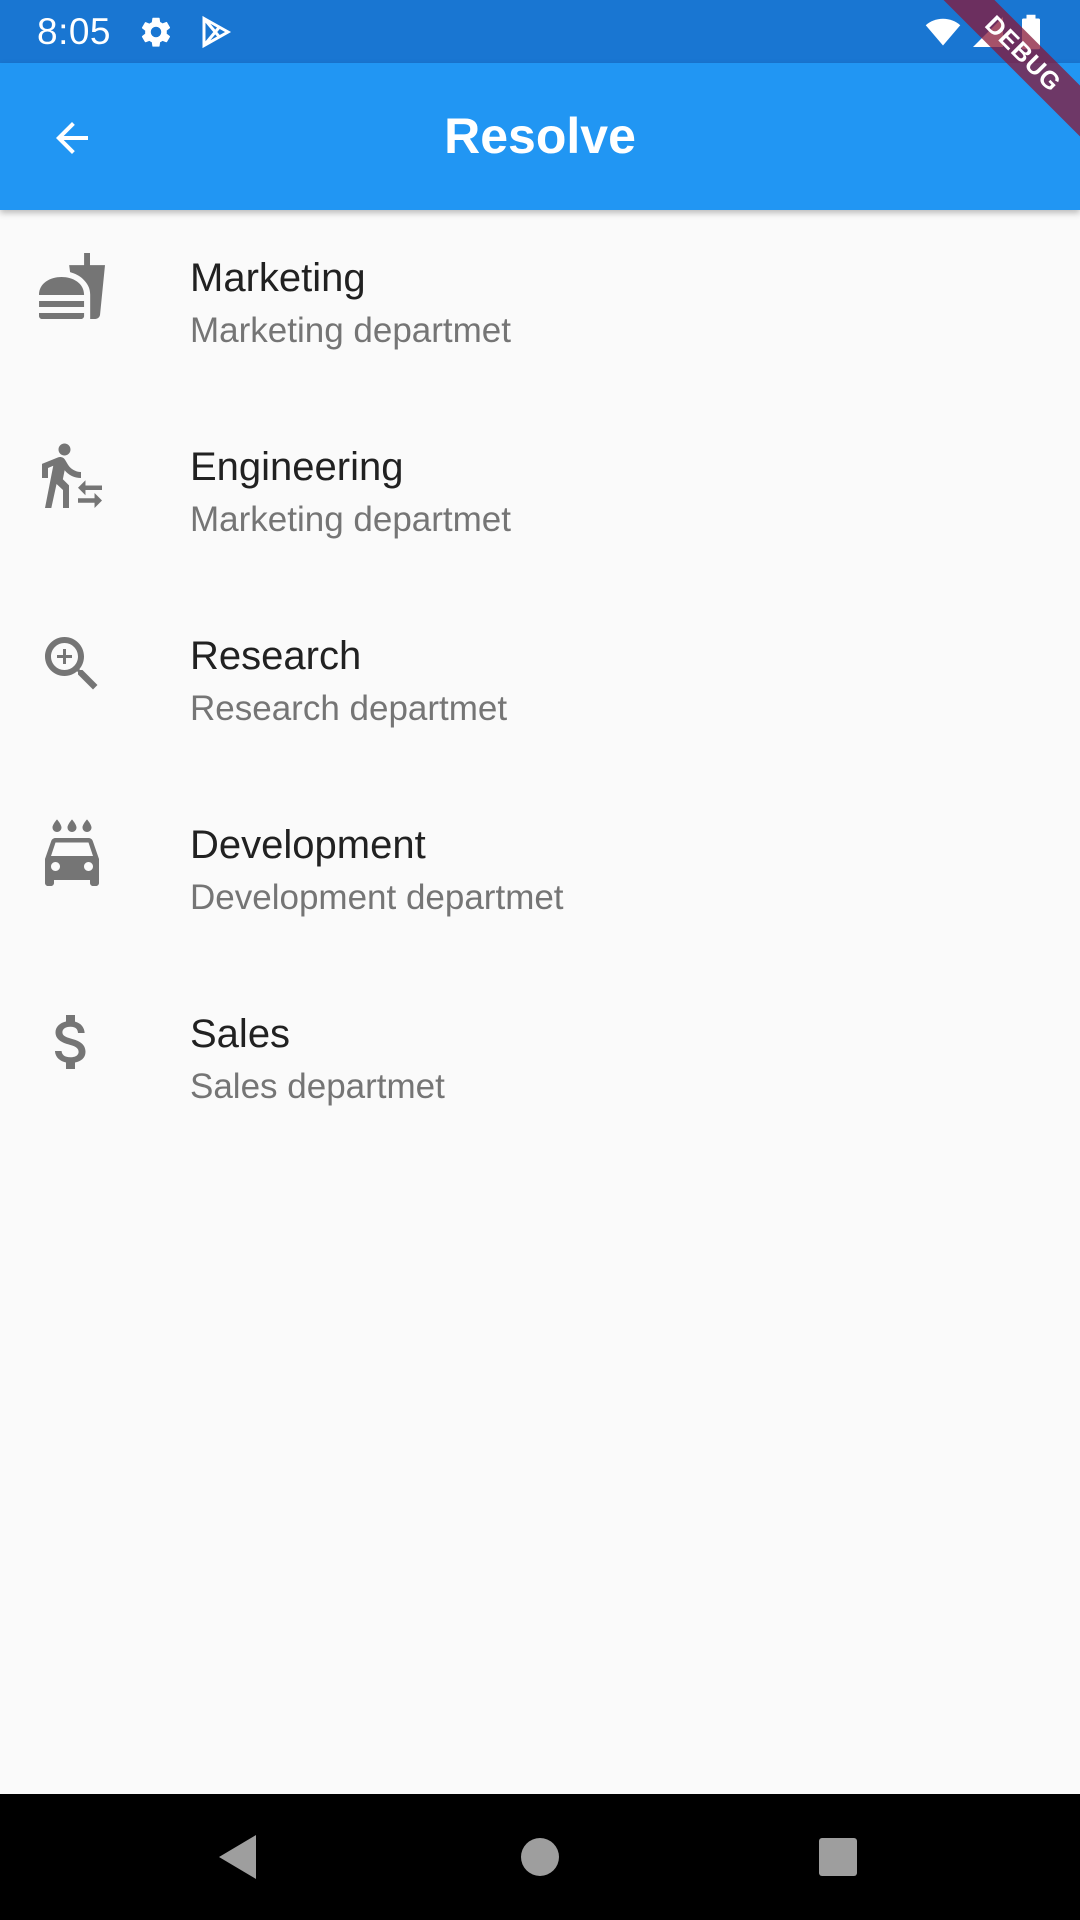 This screenshot has height=1920, width=1080. I want to click on status-time: 8:05, so click(74, 31).